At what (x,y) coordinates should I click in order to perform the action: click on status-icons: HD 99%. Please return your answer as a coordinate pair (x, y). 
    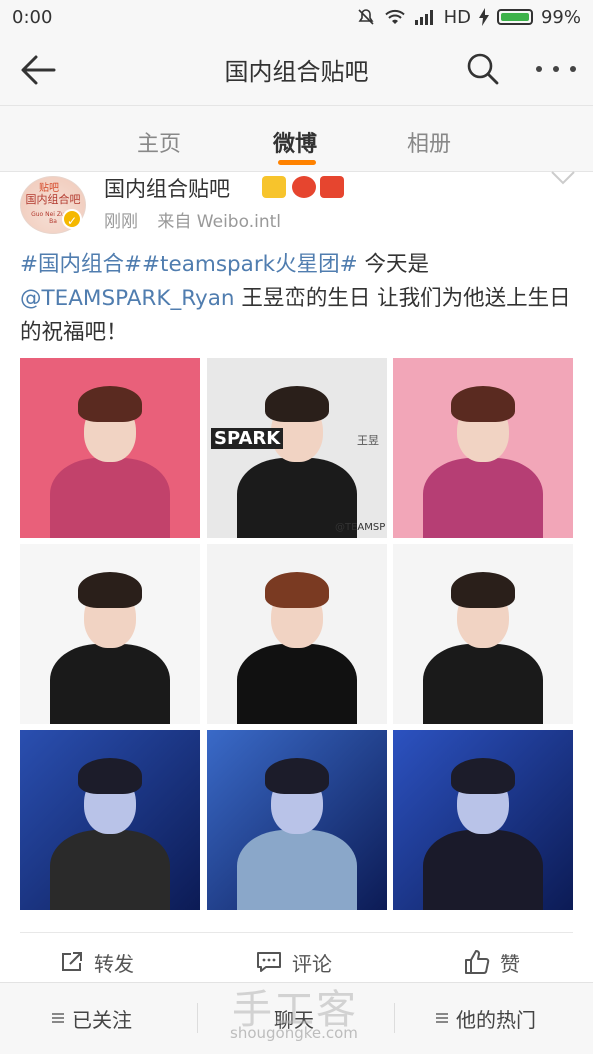
    Looking at the image, I should click on (468, 17).